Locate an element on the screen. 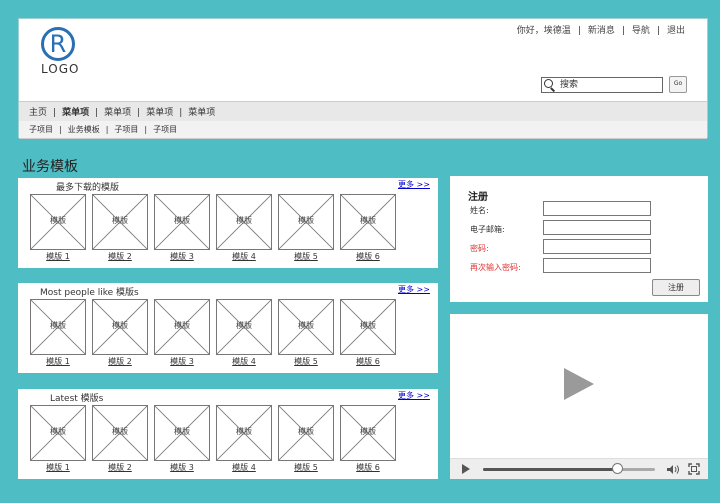  top-links: 你好，埃德温 | 新消息 | 导航 | 退出 is located at coordinates (601, 29).